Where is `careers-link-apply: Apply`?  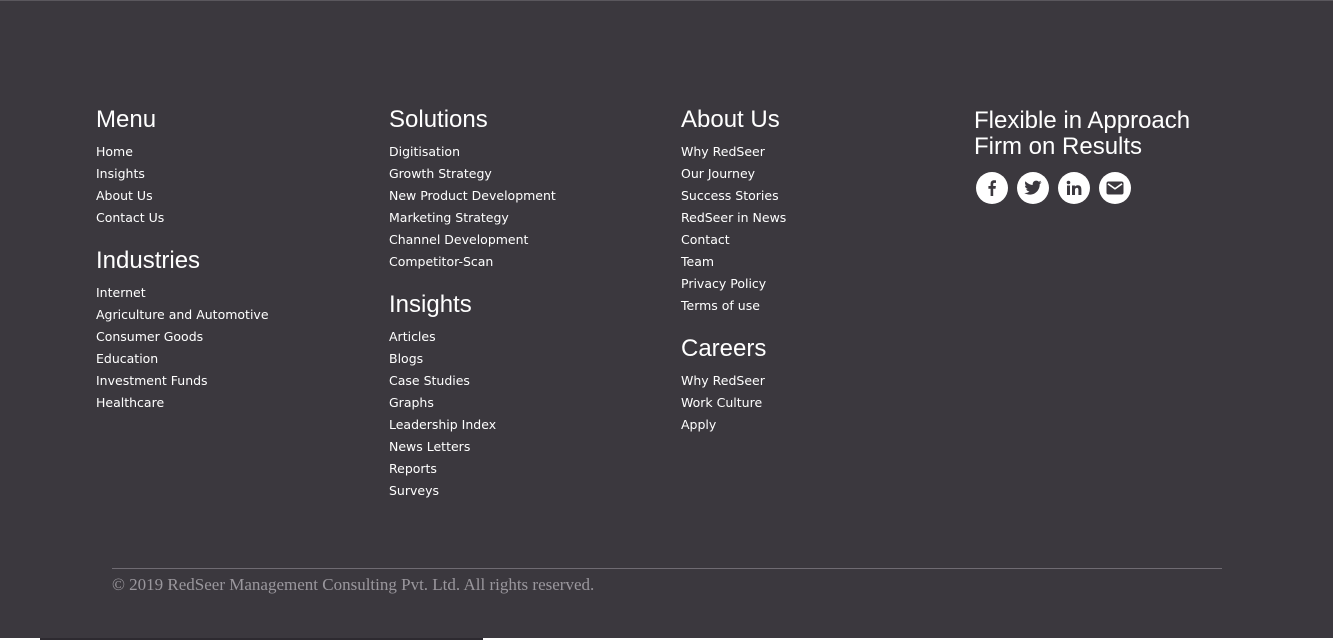 careers-link-apply: Apply is located at coordinates (733, 425).